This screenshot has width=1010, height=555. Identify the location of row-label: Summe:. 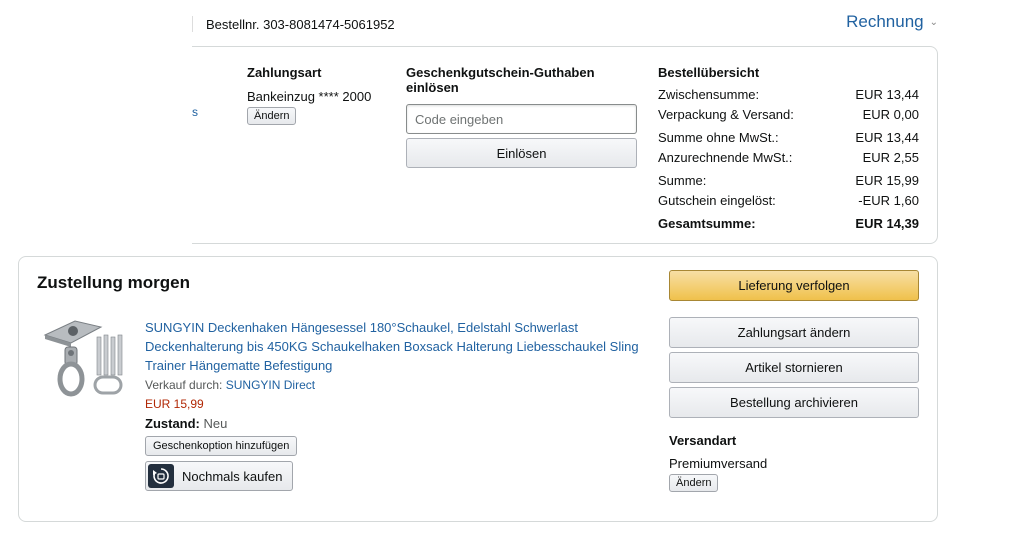
(682, 180).